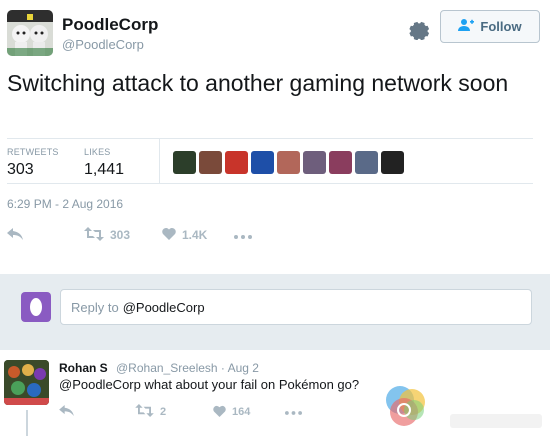 The image size is (550, 436). Describe the element at coordinates (120, 235) in the screenshot. I see `retweet-count: 303` at that location.